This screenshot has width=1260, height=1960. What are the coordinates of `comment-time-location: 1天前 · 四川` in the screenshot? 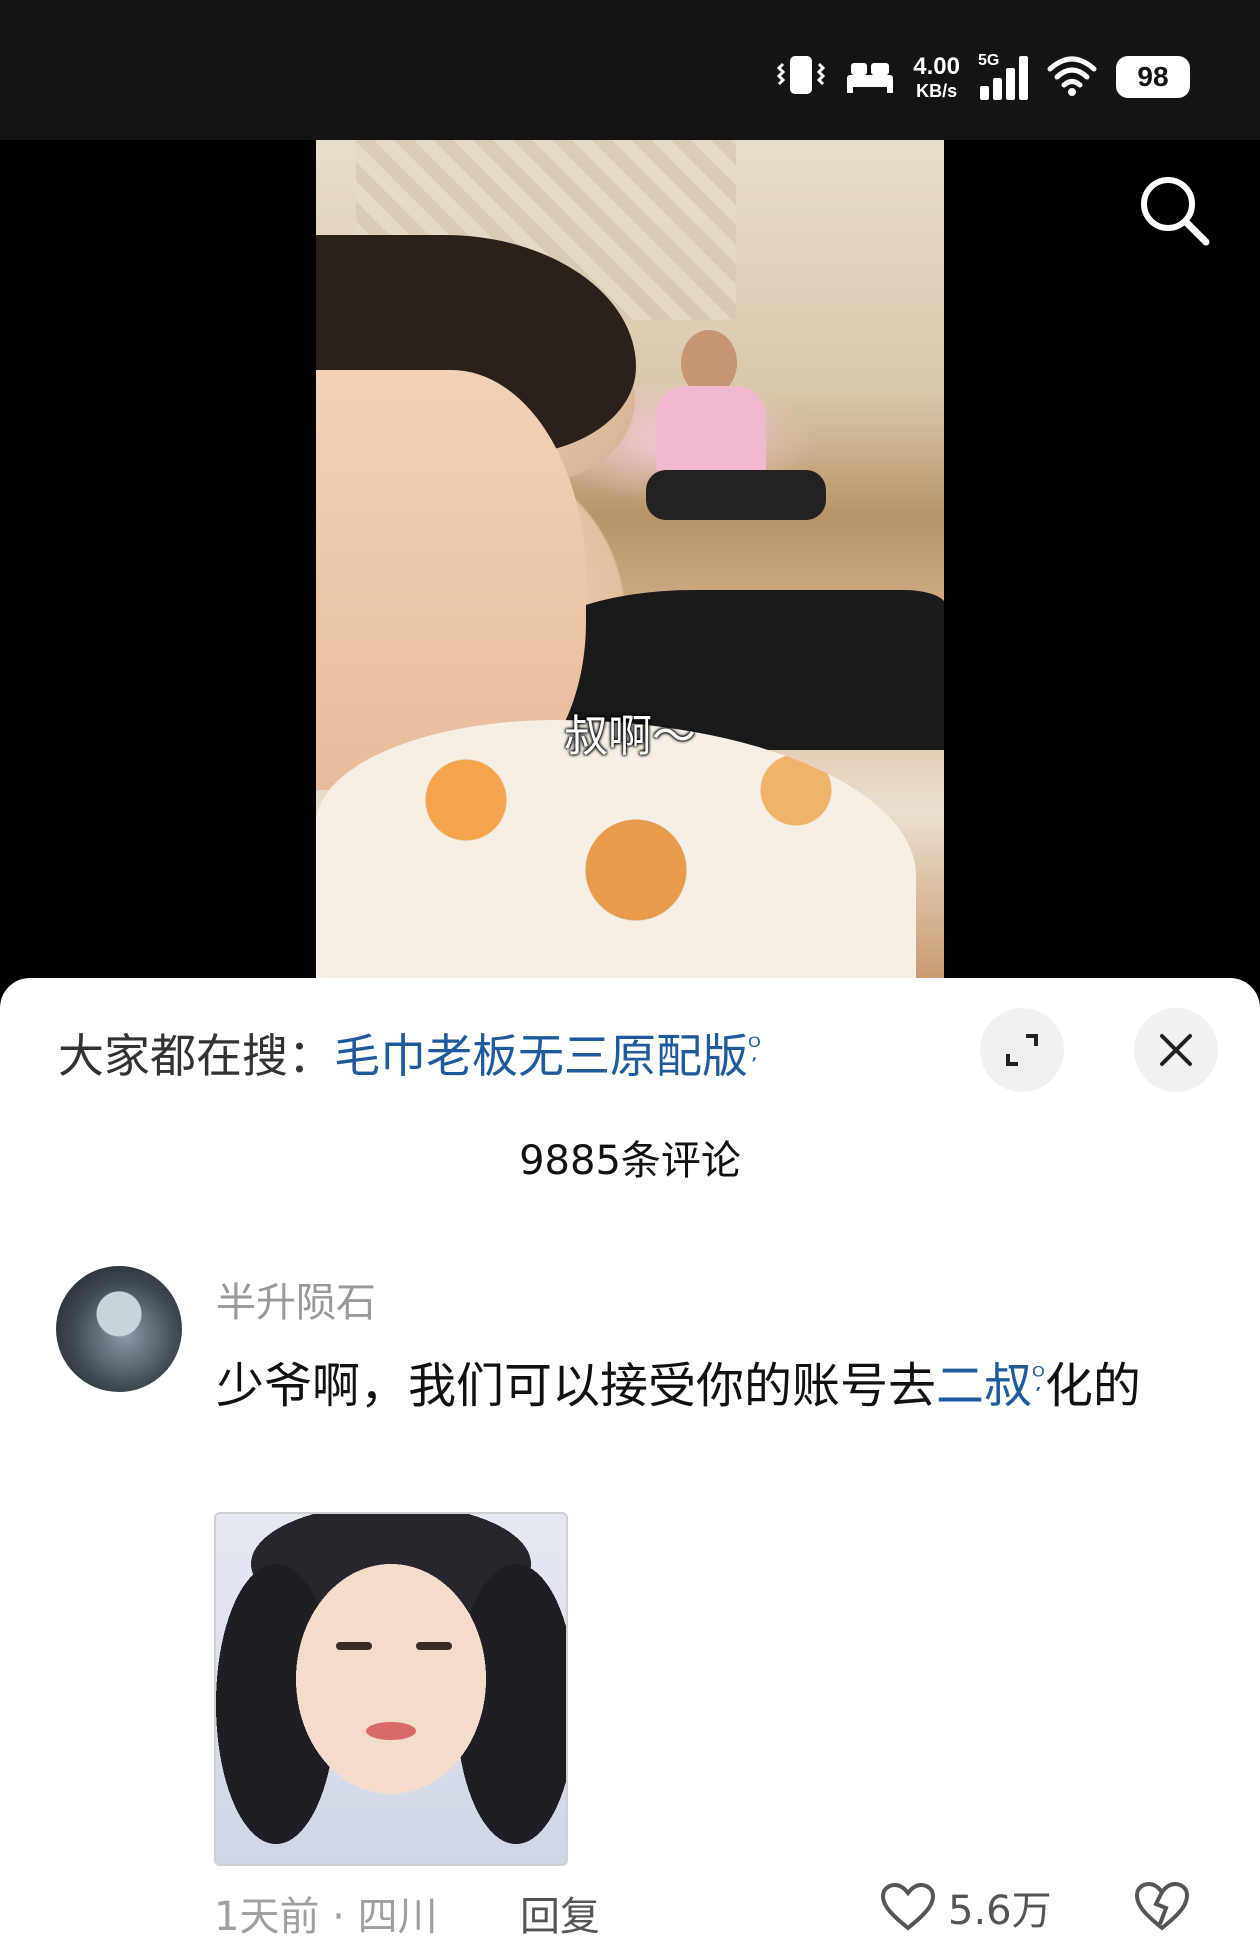 It's located at (326, 1917).